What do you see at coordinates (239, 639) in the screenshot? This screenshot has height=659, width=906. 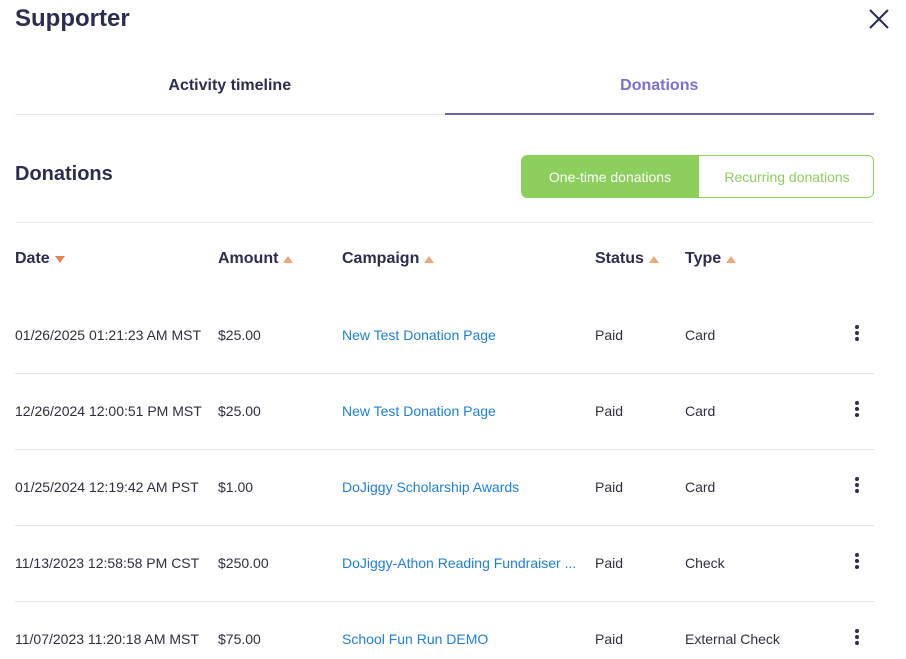 I see `amount-cell: $75.00` at bounding box center [239, 639].